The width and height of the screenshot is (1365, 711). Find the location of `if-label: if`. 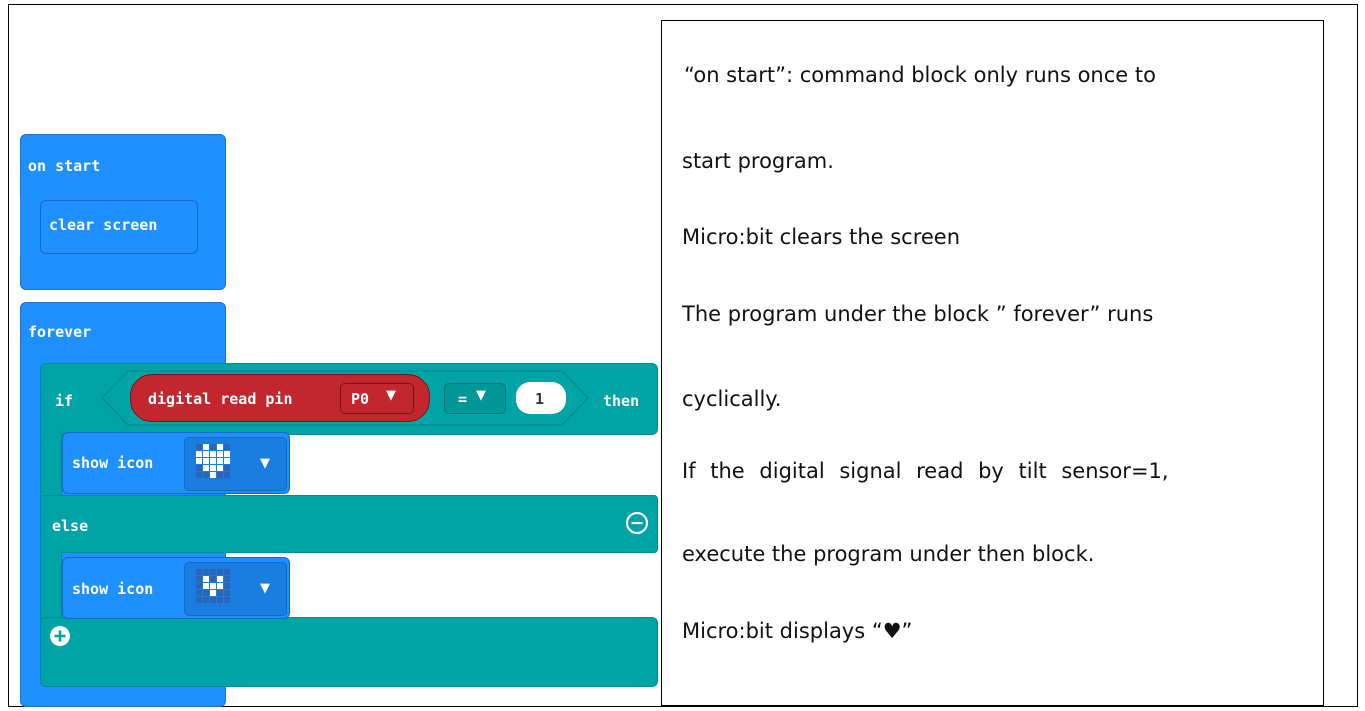

if-label: if is located at coordinates (64, 401).